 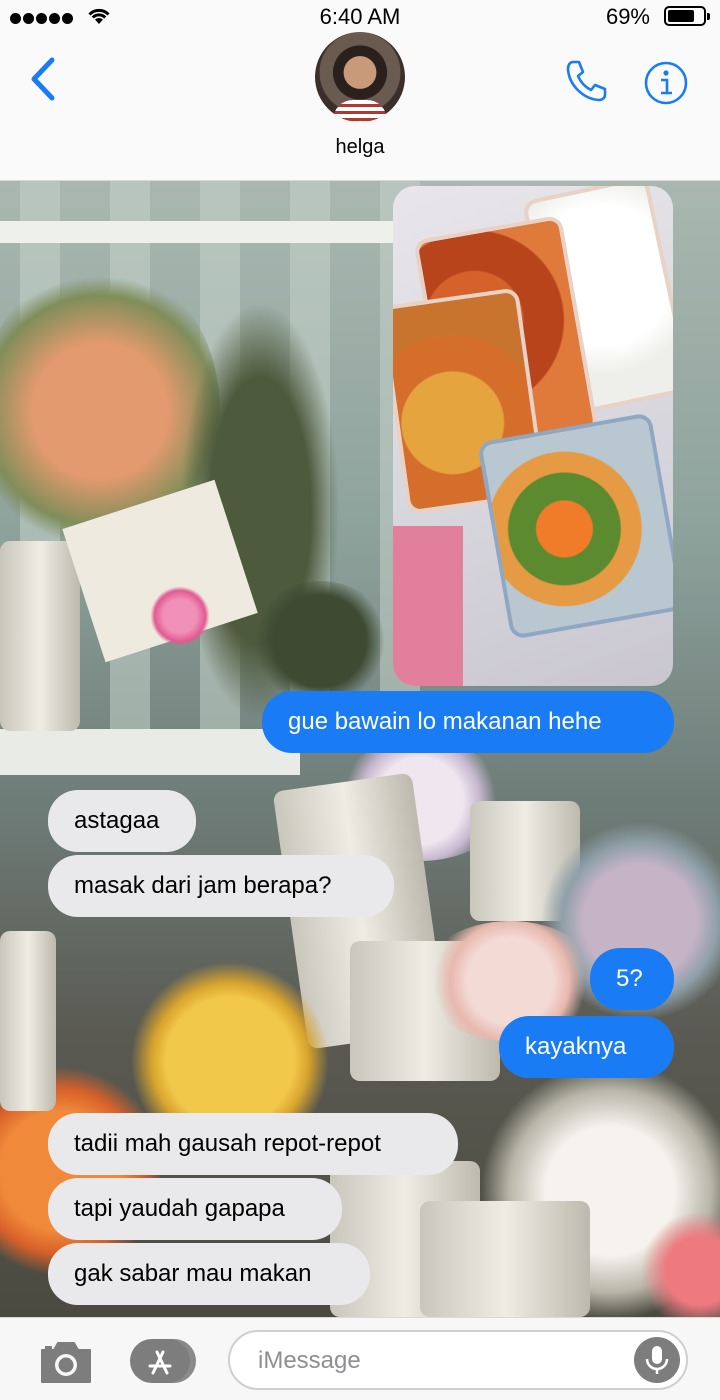 I want to click on message-bubble-incoming: gak sabar mau makan, so click(x=209, y=1274).